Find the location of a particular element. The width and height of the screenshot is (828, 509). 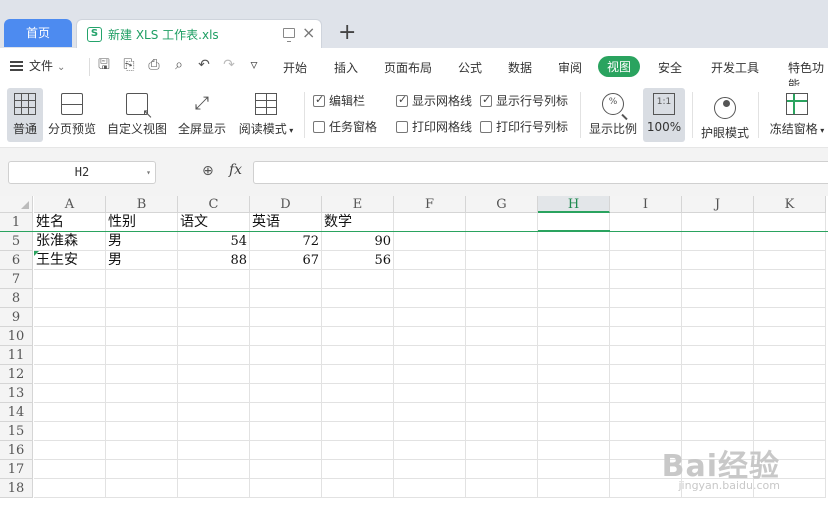

row-header-15: 15 is located at coordinates (16, 431).